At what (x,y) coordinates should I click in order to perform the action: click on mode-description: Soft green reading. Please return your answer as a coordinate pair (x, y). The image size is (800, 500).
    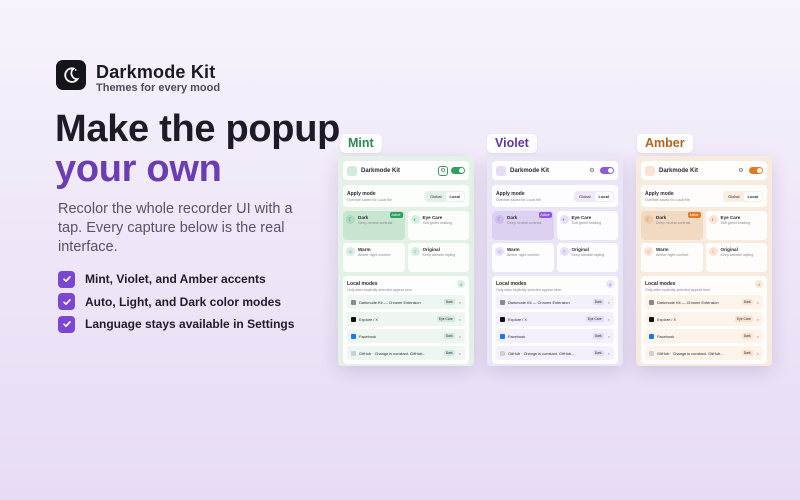
    Looking at the image, I should click on (586, 223).